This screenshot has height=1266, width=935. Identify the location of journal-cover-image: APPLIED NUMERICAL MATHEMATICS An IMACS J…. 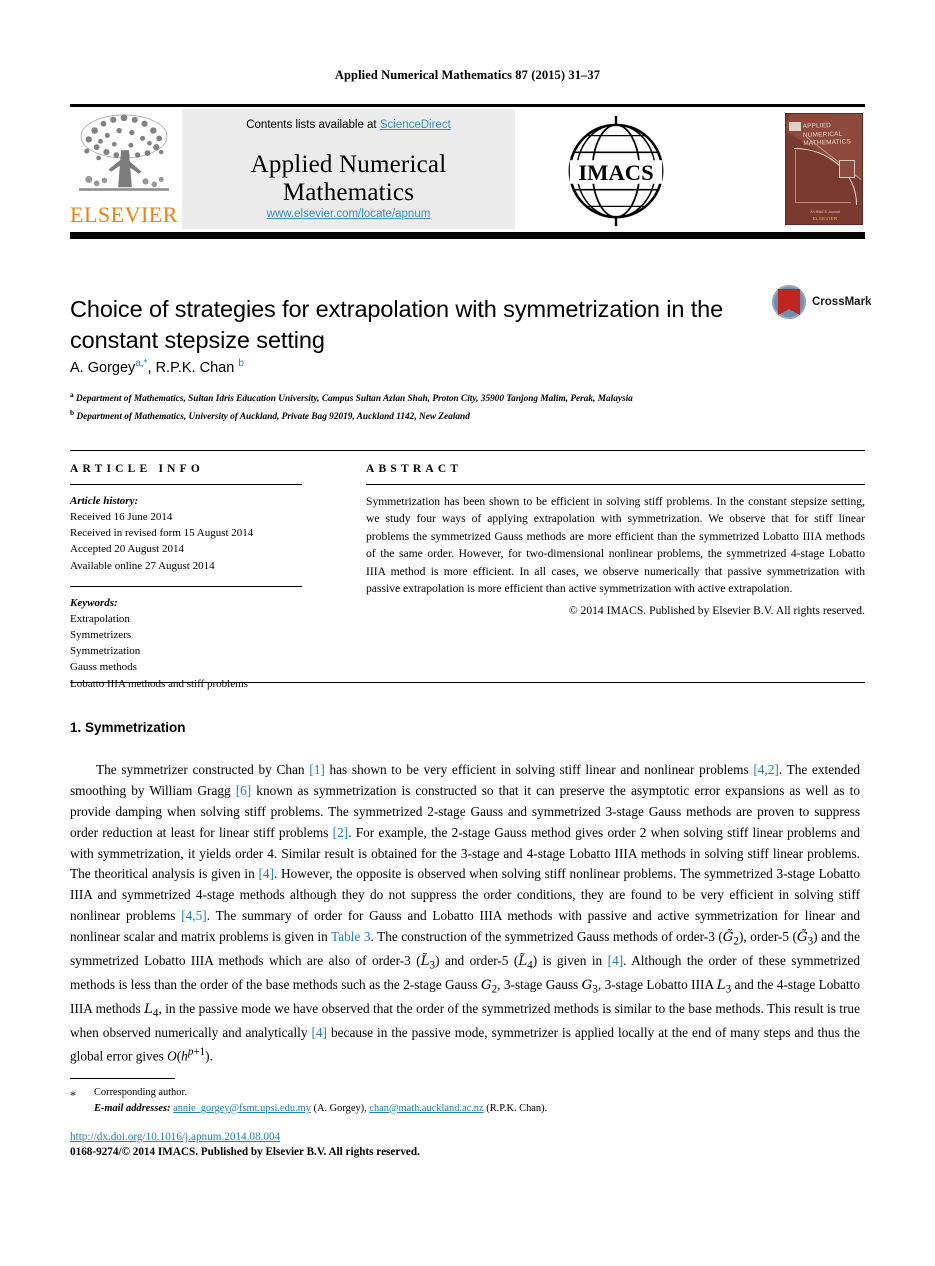
(824, 169).